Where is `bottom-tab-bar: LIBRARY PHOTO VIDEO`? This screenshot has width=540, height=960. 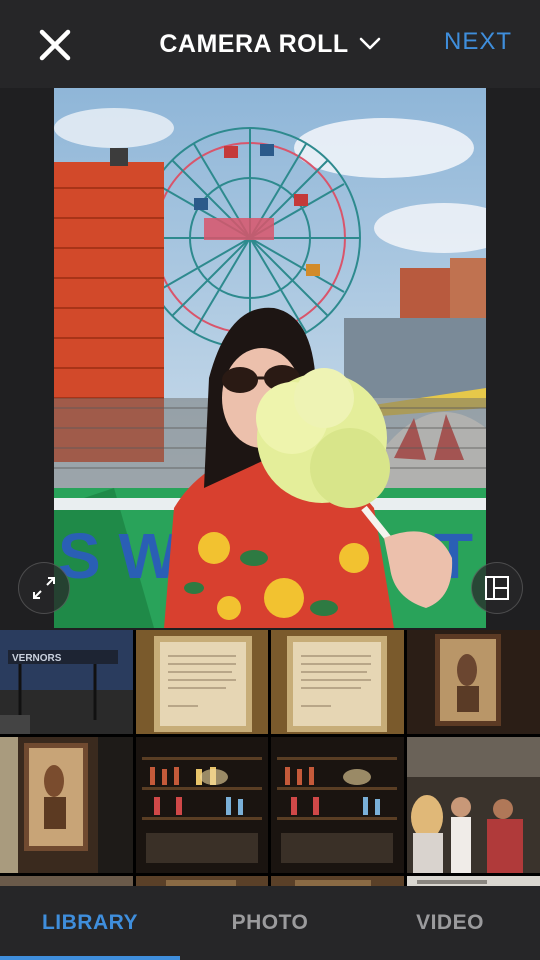 bottom-tab-bar: LIBRARY PHOTO VIDEO is located at coordinates (270, 923).